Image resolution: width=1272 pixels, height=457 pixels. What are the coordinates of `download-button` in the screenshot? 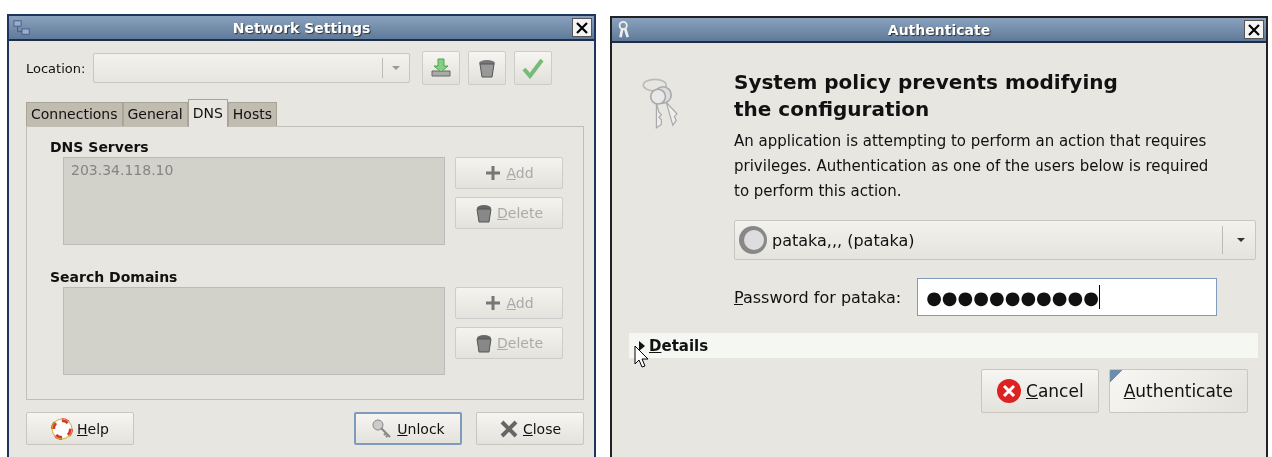 It's located at (441, 68).